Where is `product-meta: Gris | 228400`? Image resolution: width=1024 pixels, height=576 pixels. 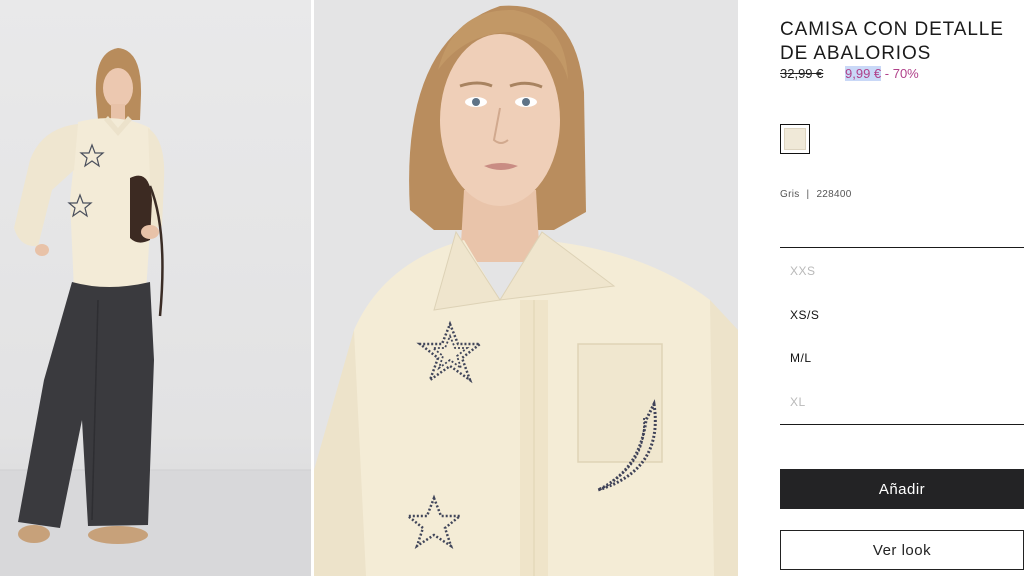
product-meta: Gris | 228400 is located at coordinates (816, 194).